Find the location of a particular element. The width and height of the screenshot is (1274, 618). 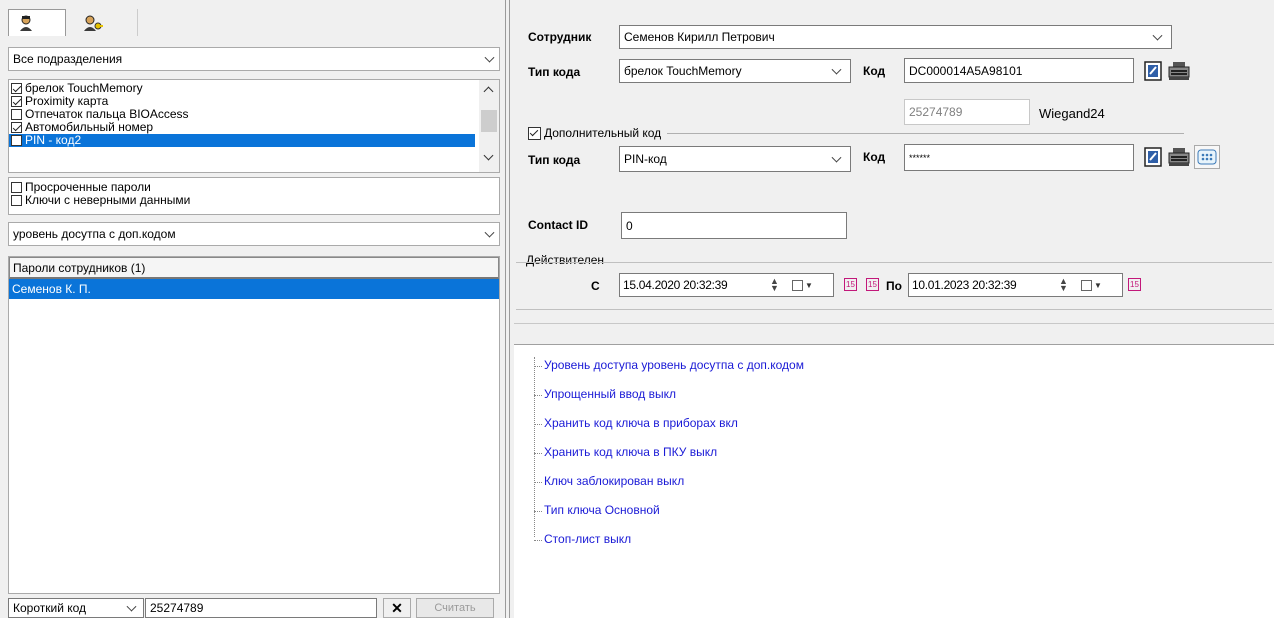

scroll-thumb is located at coordinates (489, 121).